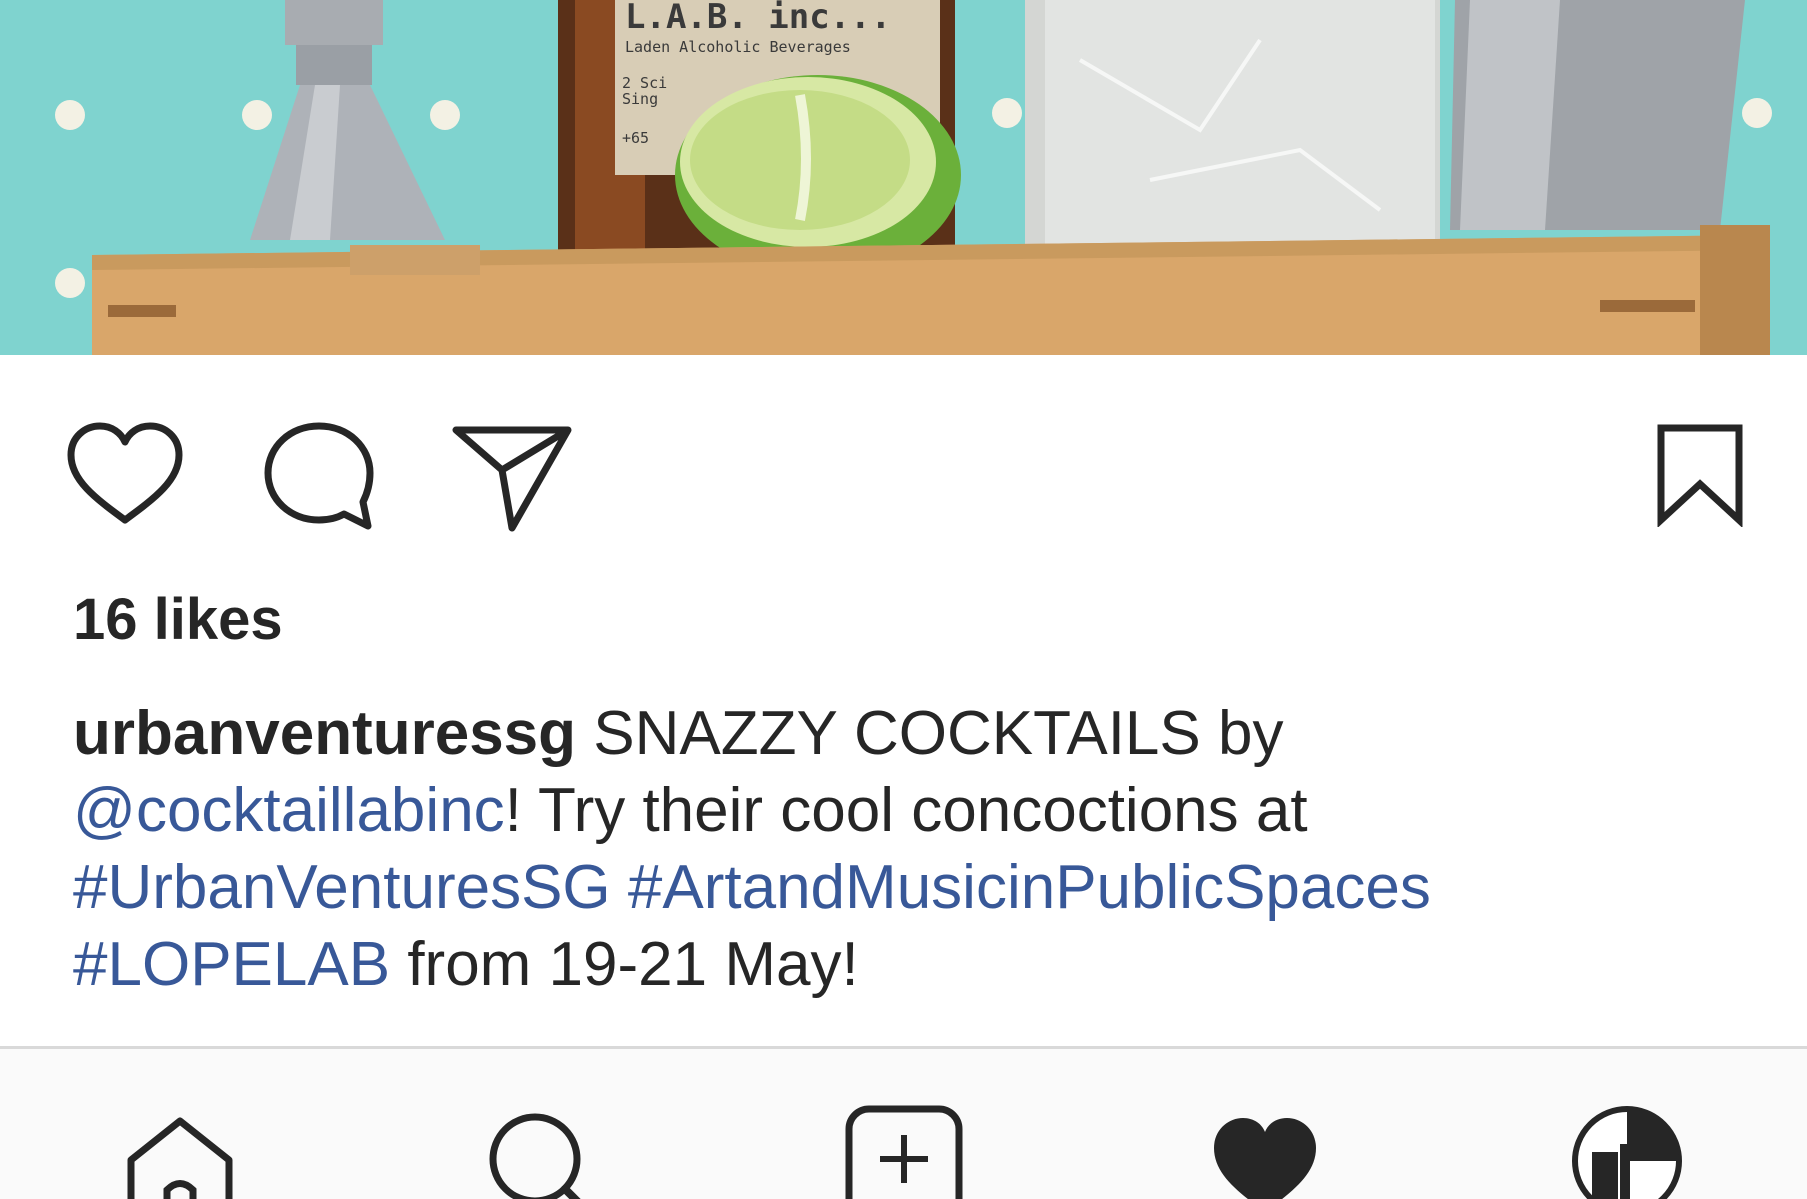 This screenshot has height=1199, width=1807. Describe the element at coordinates (904, 1152) in the screenshot. I see `add-post-icon` at that location.